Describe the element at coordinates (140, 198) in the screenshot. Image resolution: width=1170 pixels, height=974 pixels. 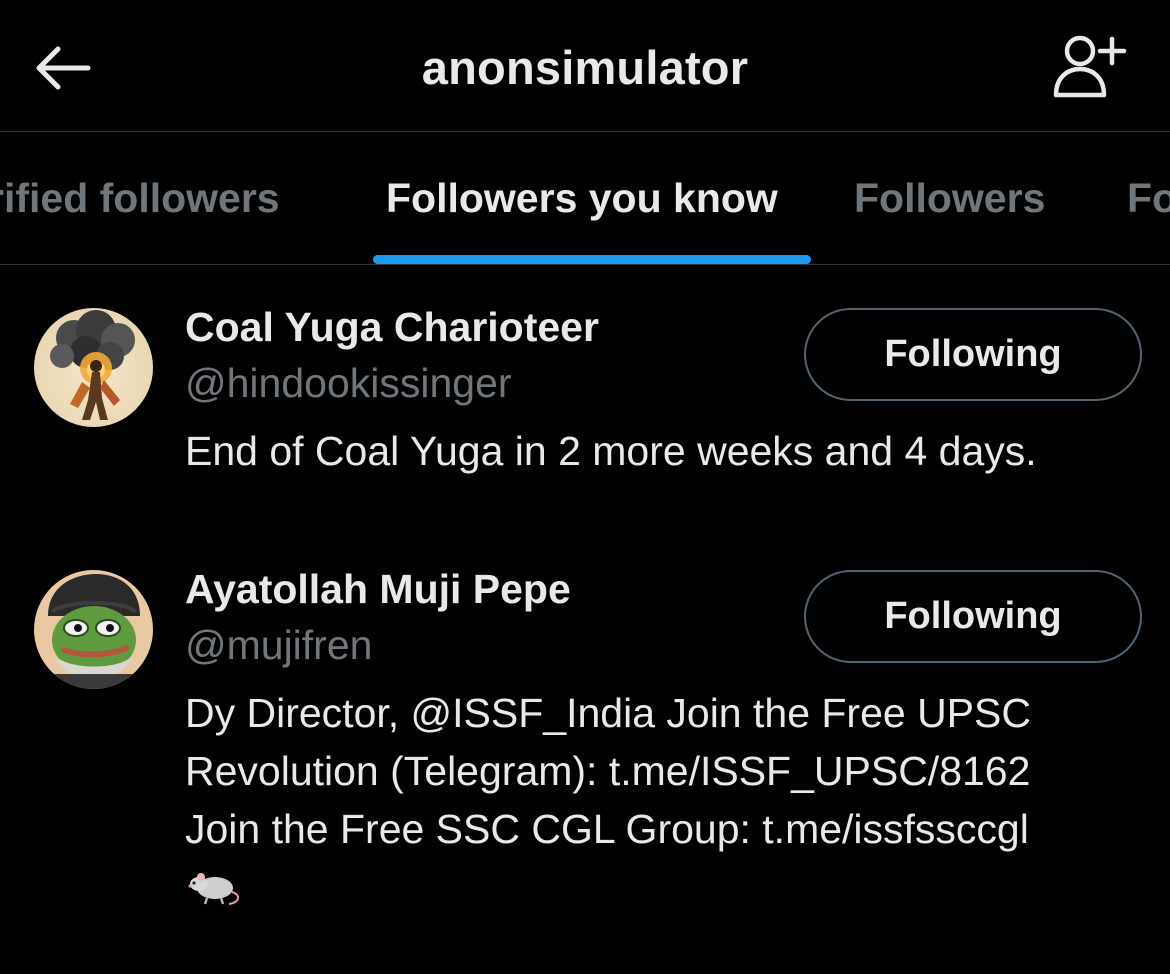
I see `tab-verified-followers: rified followers` at that location.